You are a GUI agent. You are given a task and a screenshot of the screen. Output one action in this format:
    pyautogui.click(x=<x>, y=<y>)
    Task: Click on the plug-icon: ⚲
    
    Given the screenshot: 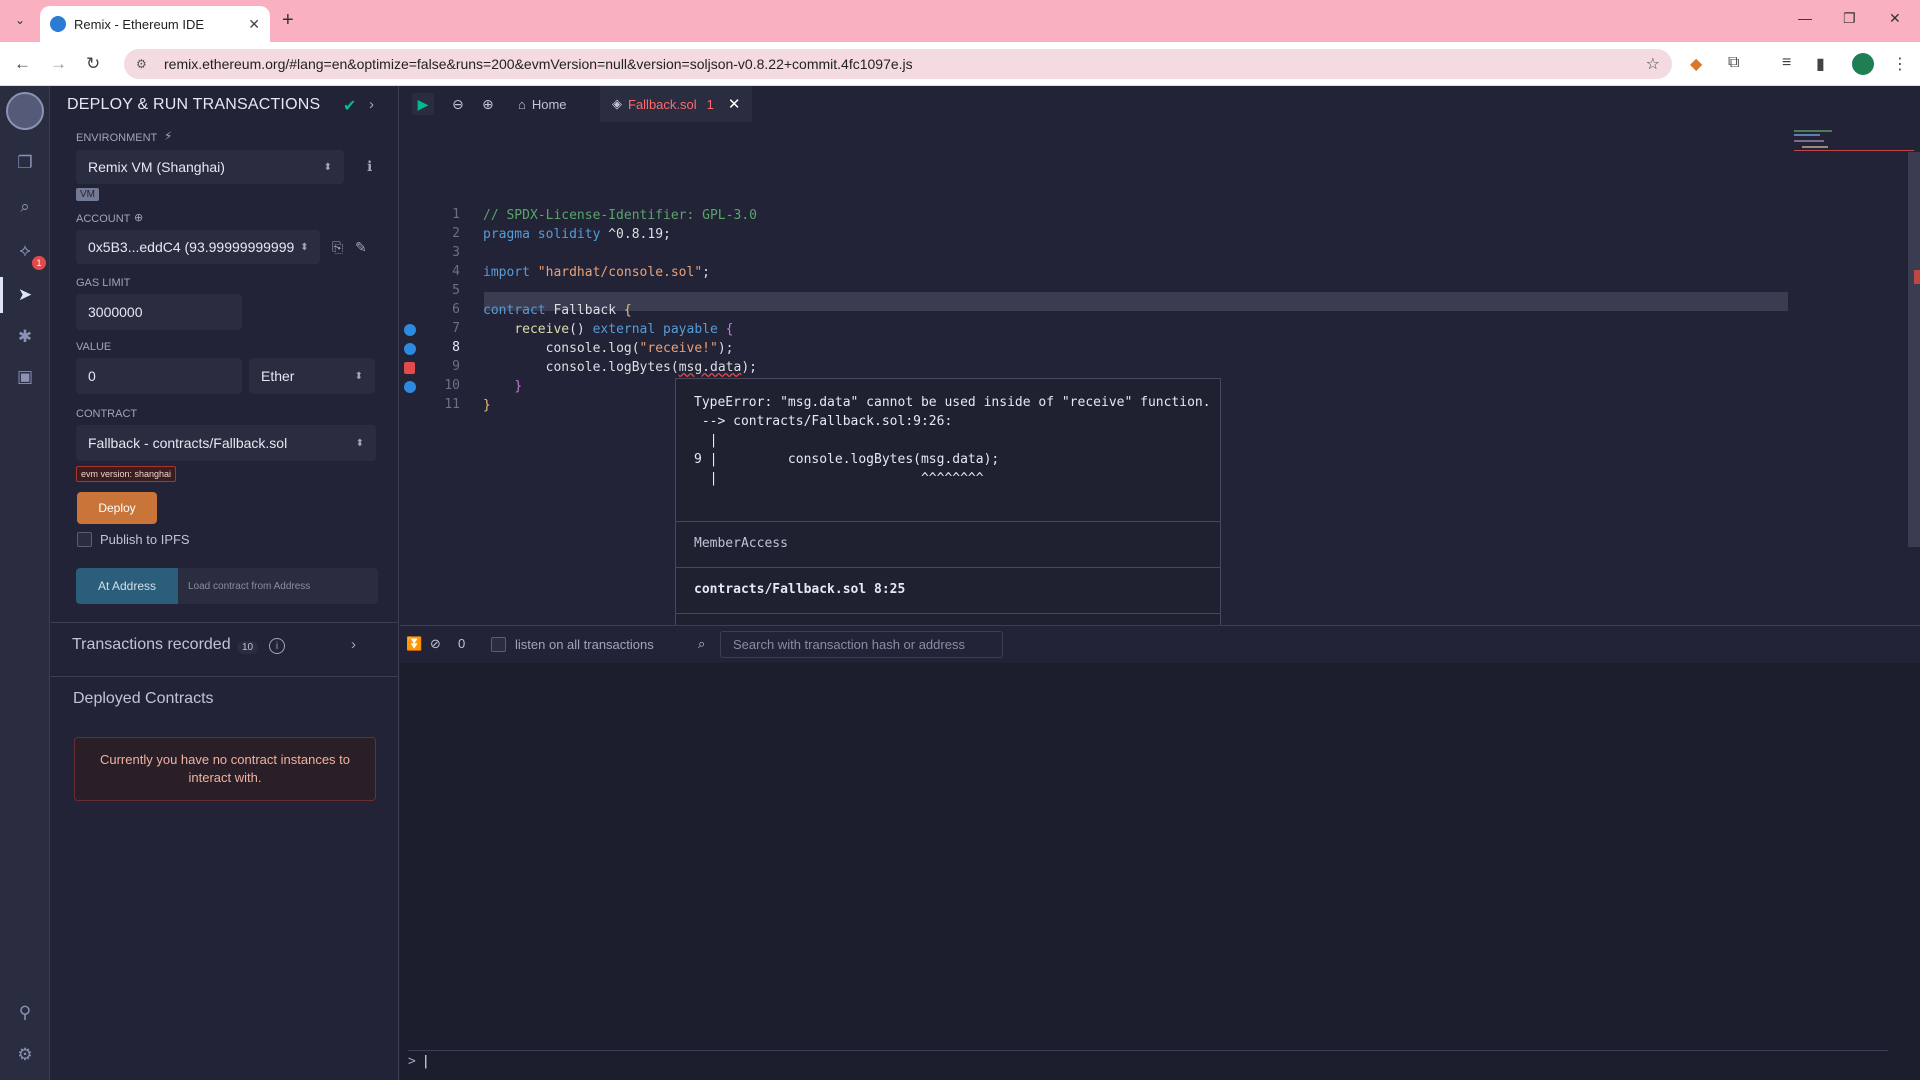 What is the action you would take?
    pyautogui.click(x=25, y=1013)
    